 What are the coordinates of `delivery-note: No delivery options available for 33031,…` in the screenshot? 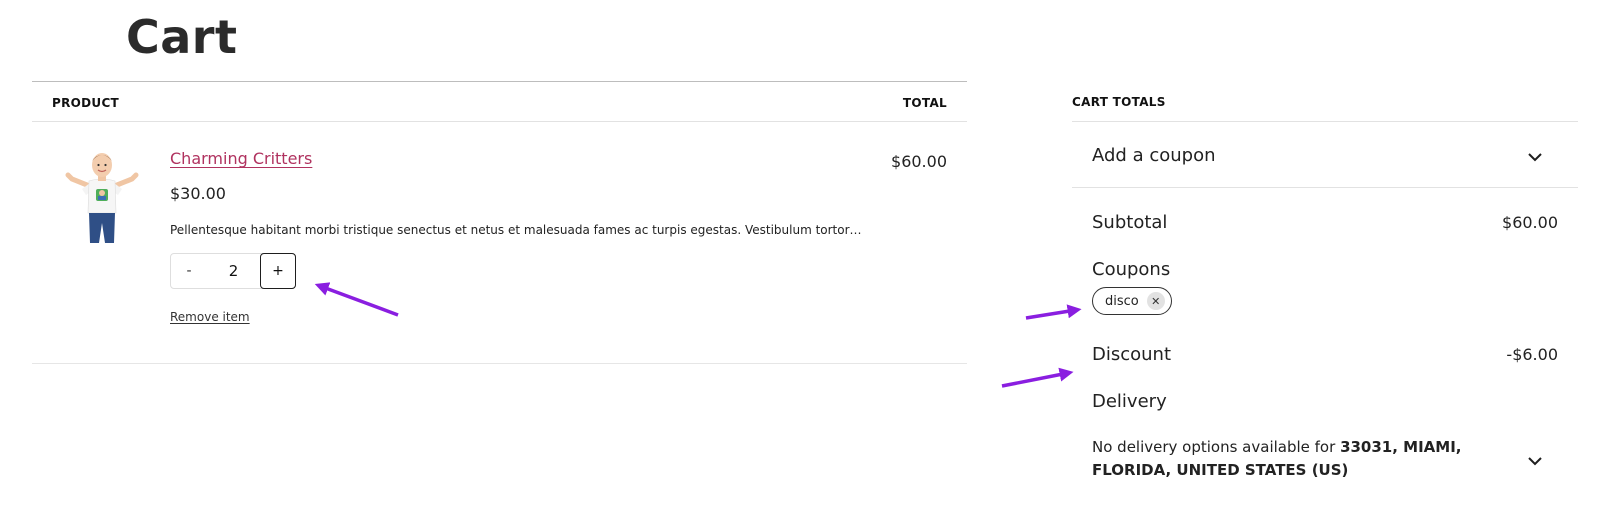 It's located at (1292, 459).